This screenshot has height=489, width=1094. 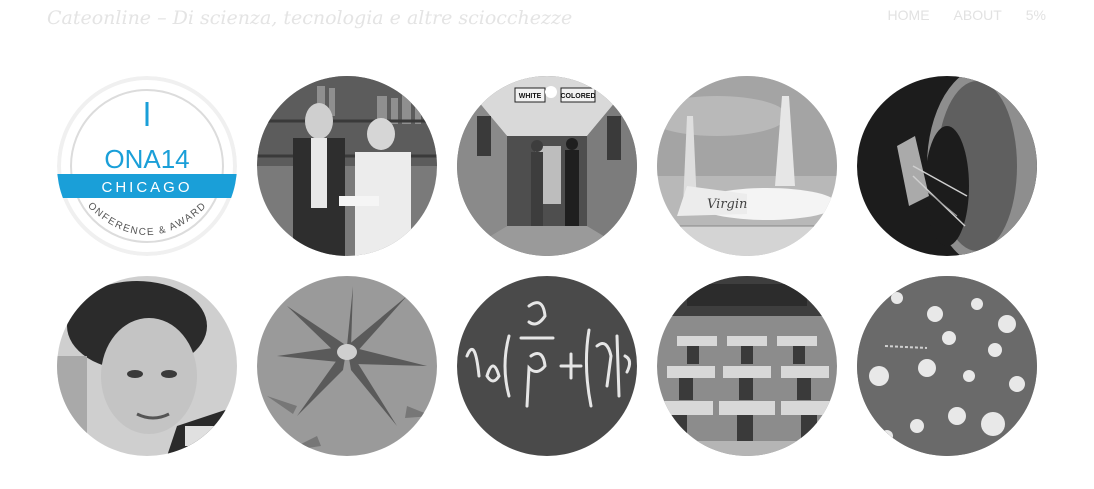 I want to click on post-tile-classroom, so click(x=747, y=366).